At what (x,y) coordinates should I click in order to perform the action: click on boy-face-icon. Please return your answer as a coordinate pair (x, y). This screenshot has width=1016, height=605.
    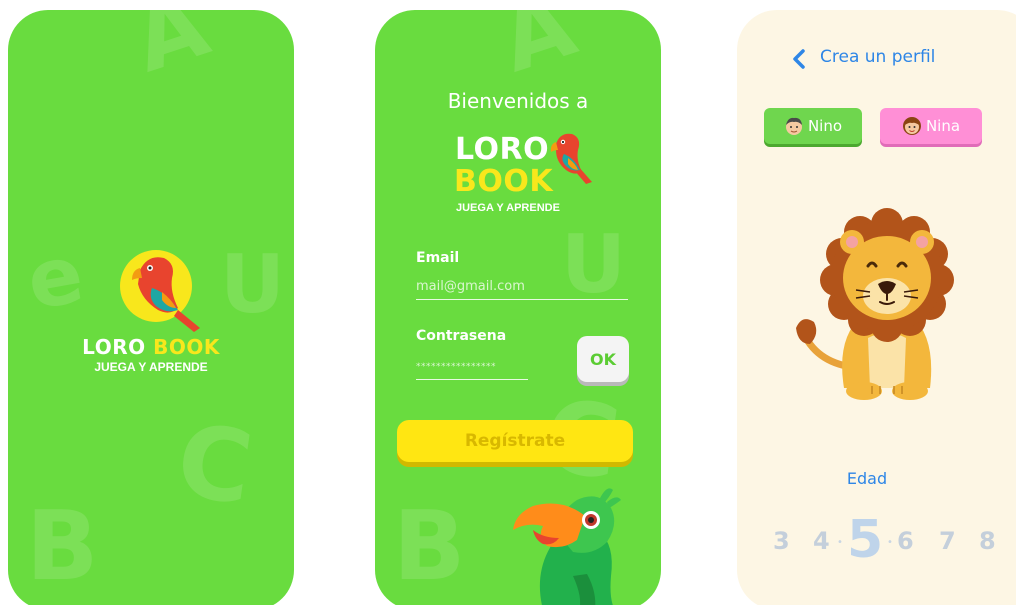
    Looking at the image, I should click on (793, 126).